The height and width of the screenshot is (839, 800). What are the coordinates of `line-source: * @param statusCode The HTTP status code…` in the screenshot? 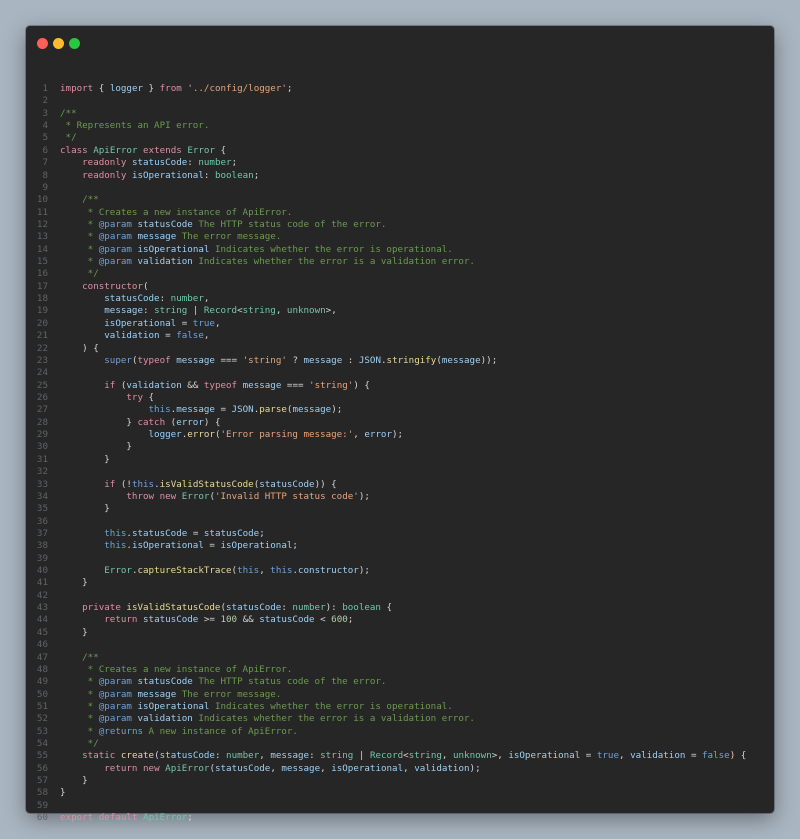 It's located at (411, 682).